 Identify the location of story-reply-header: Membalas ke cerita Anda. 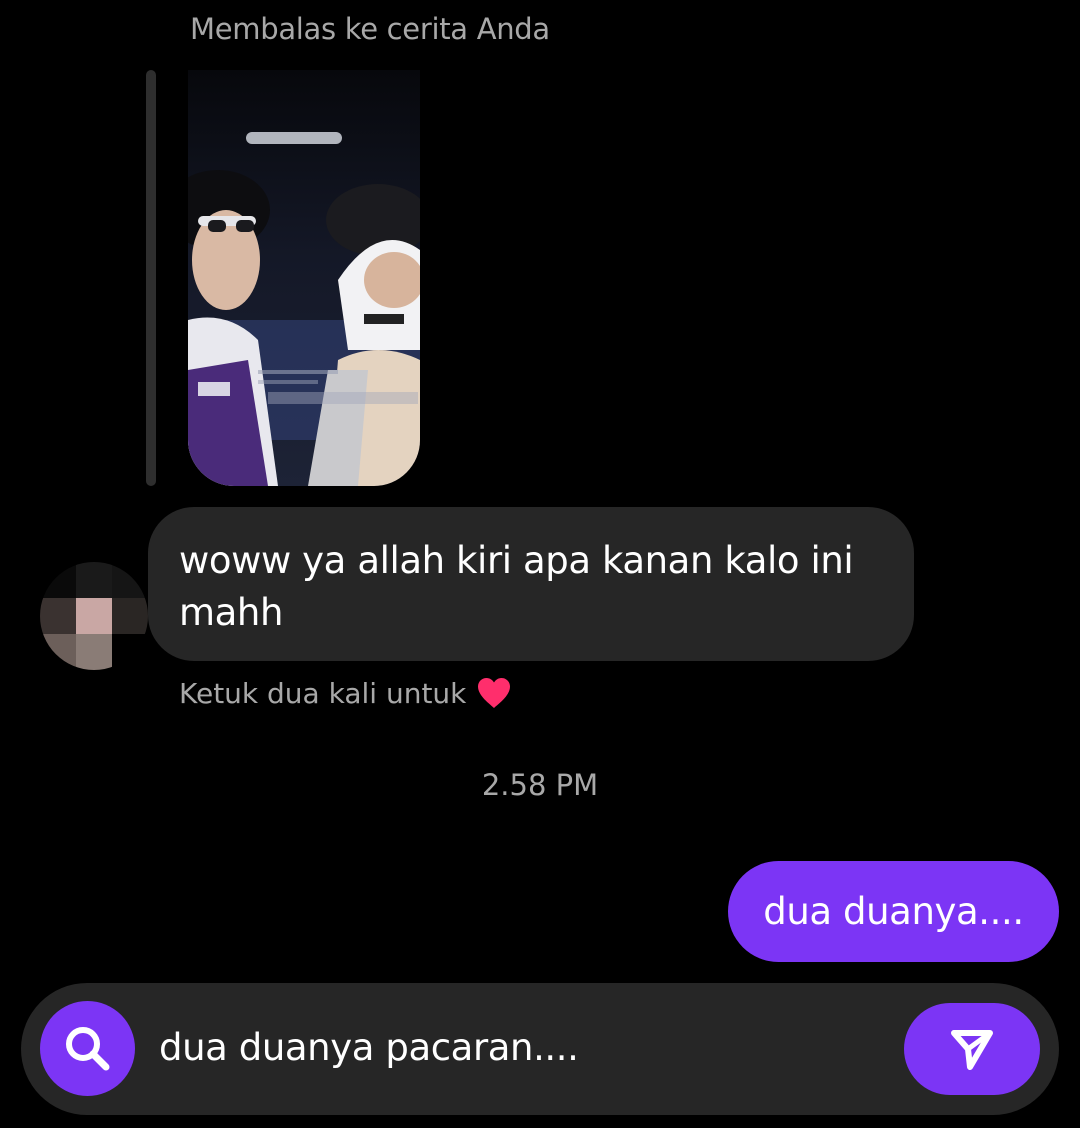
(370, 29).